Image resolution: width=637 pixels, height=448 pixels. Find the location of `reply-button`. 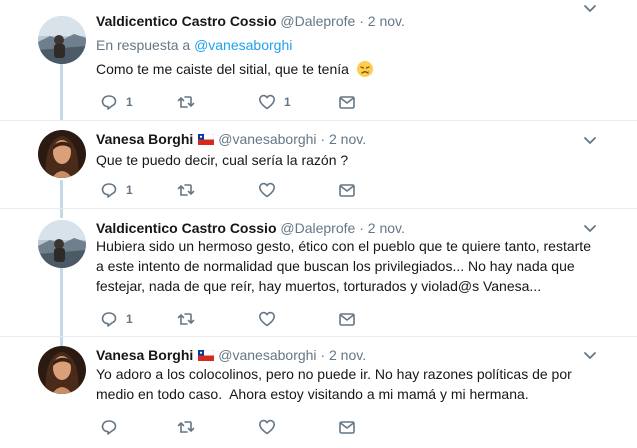

reply-button is located at coordinates (113, 427).